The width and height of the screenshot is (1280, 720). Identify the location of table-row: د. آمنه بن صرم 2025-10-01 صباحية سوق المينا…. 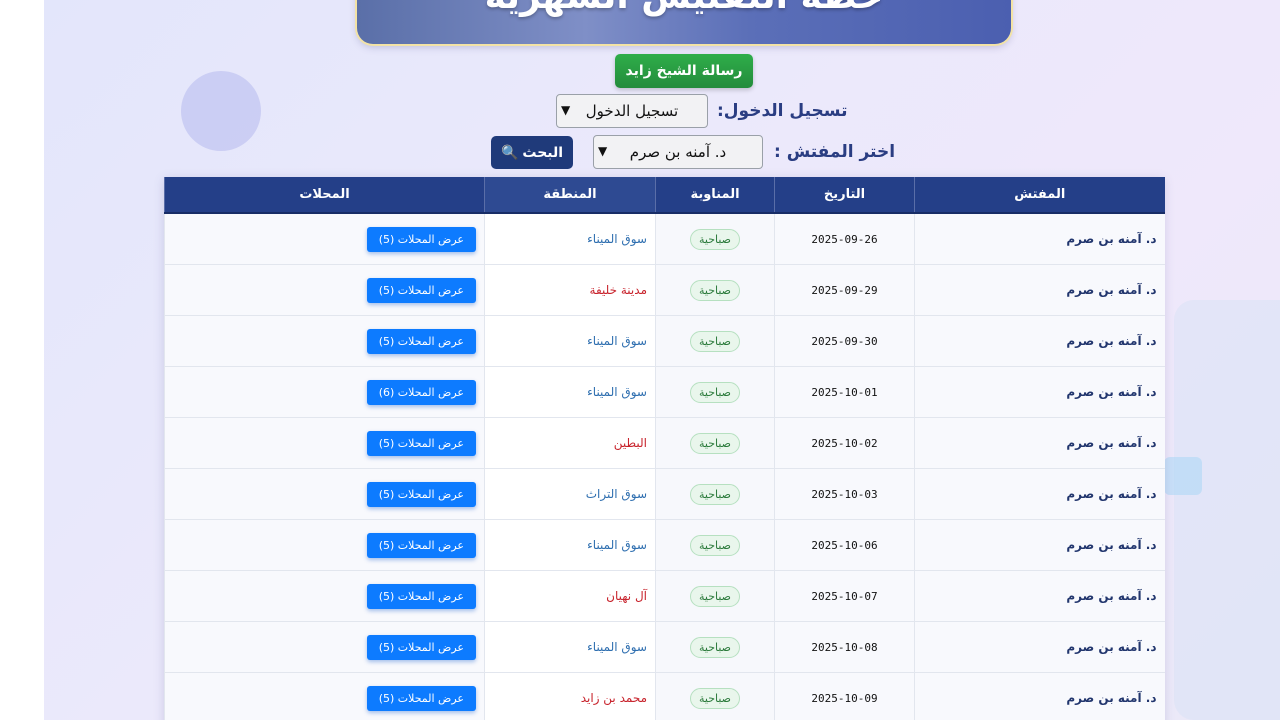
(664, 392).